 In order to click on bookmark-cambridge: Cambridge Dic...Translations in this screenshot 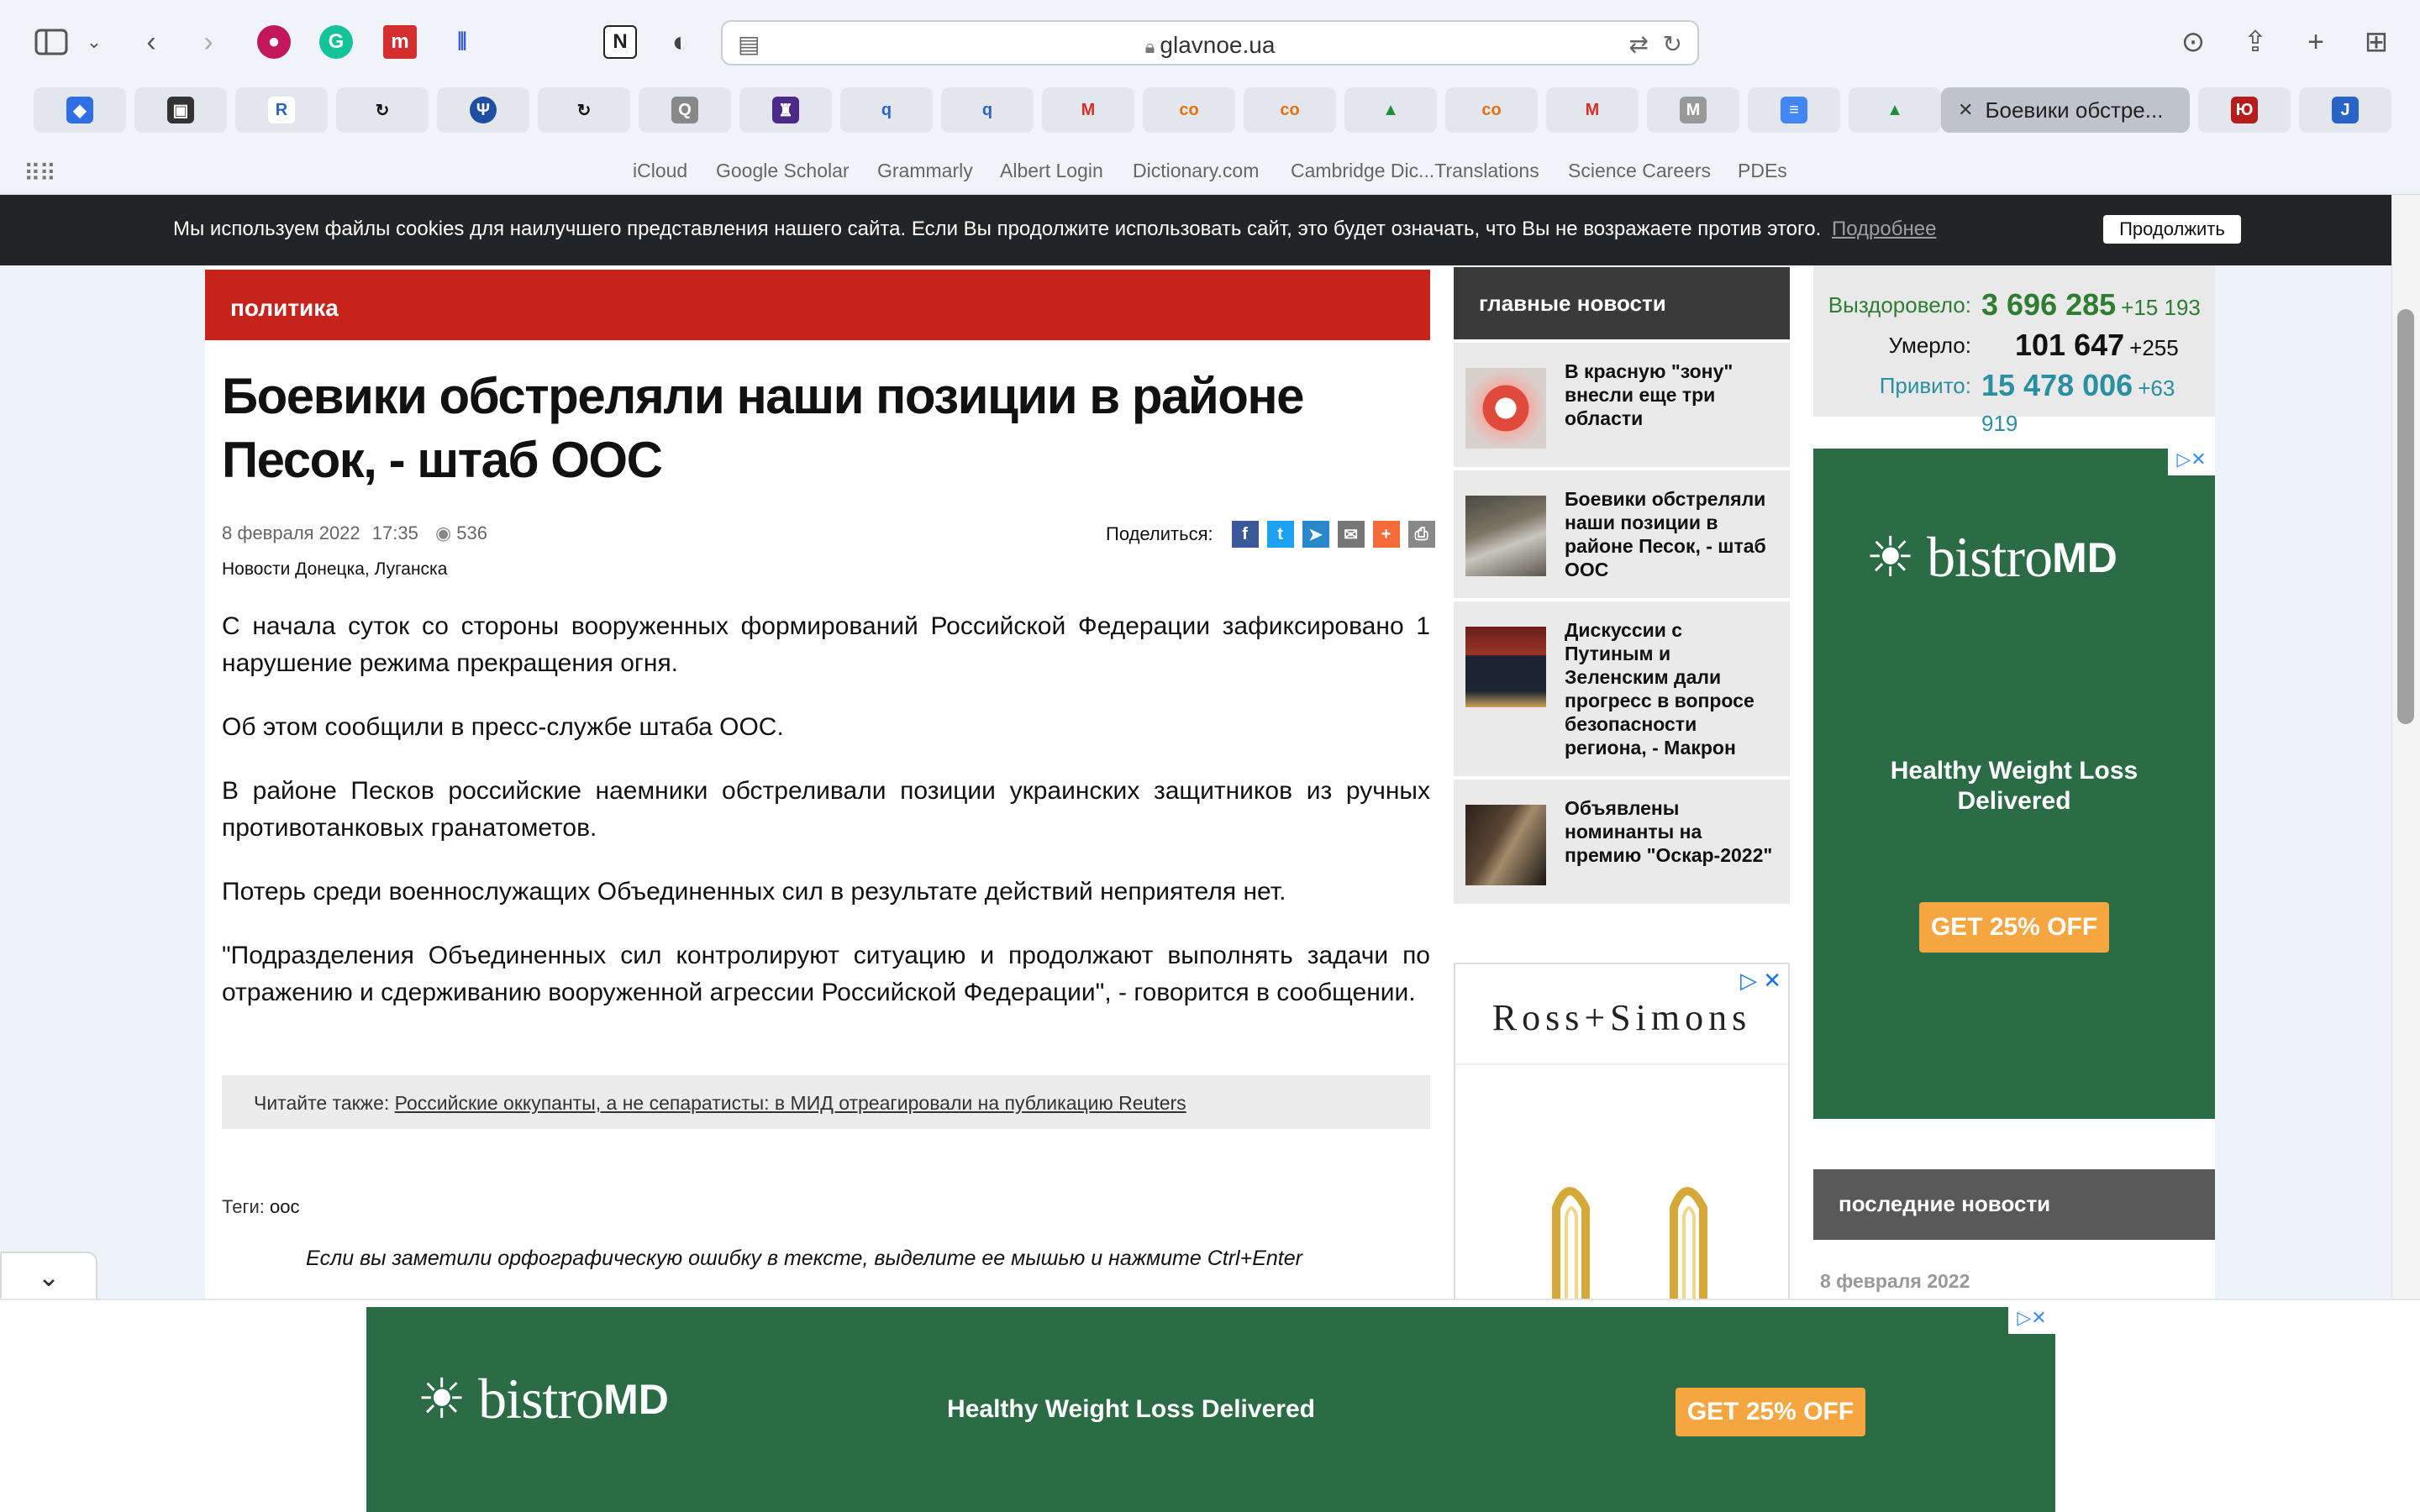, I will do `click(1415, 171)`.